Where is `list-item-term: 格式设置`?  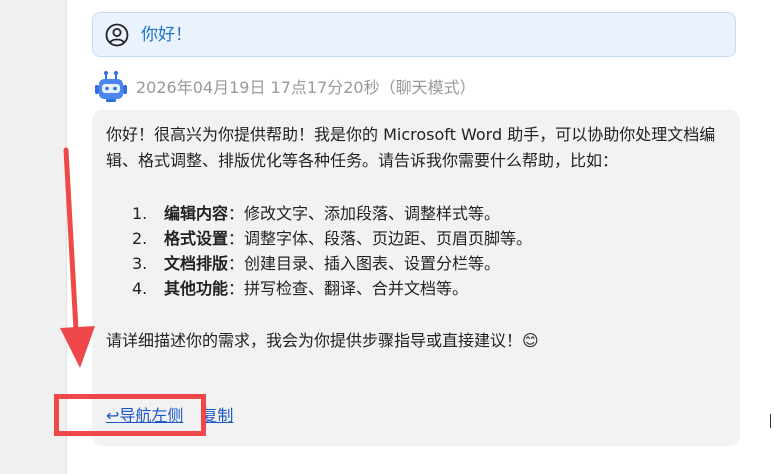 list-item-term: 格式设置 is located at coordinates (196, 238).